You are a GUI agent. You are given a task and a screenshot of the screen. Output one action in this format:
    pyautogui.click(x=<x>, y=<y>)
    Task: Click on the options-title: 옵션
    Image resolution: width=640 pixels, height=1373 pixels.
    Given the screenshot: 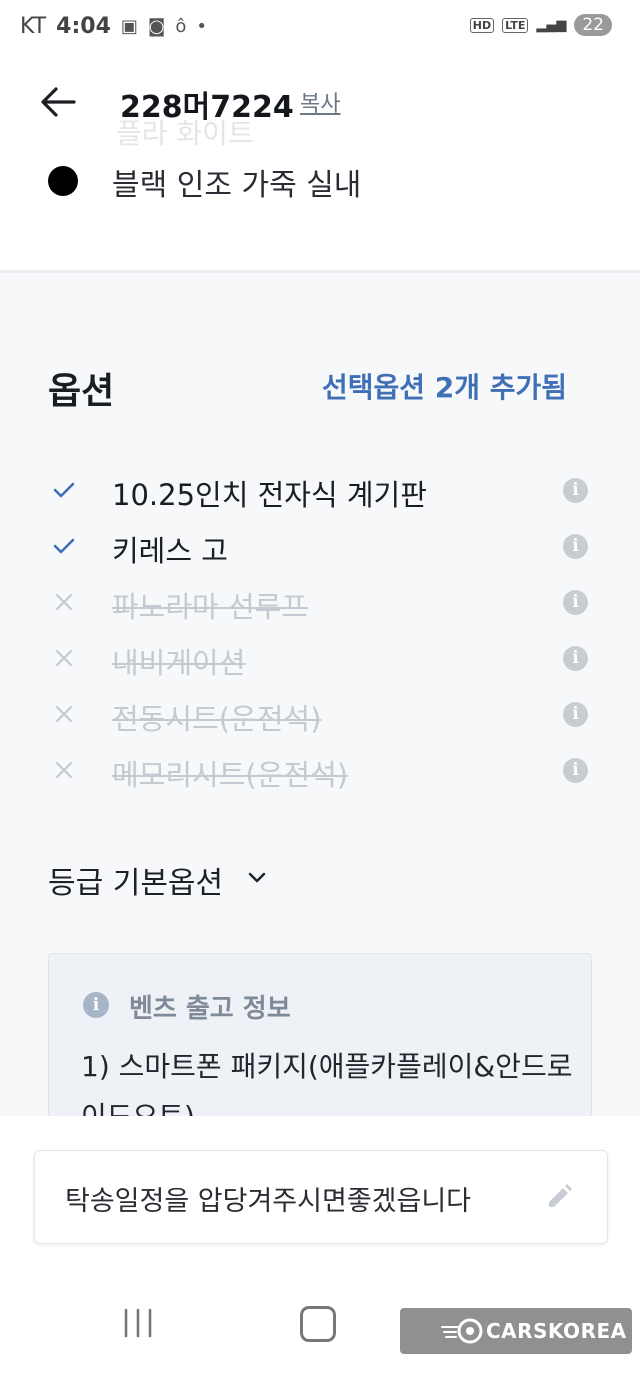 What is the action you would take?
    pyautogui.click(x=81, y=391)
    